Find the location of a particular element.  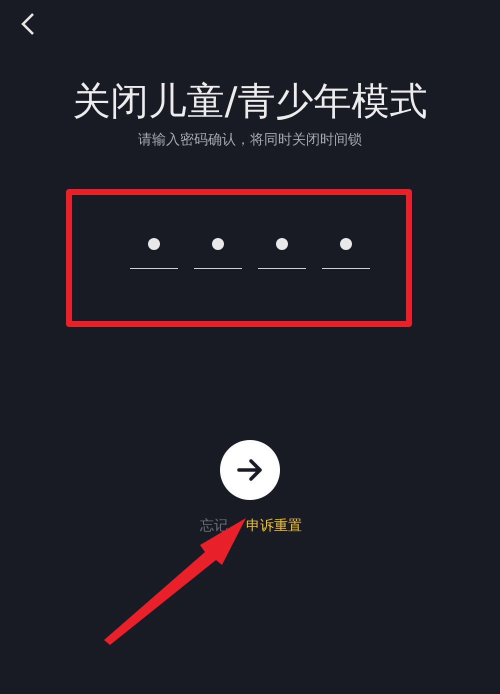

subtitle: 请输入密码确认，将同时关闭时间锁 is located at coordinates (250, 140).